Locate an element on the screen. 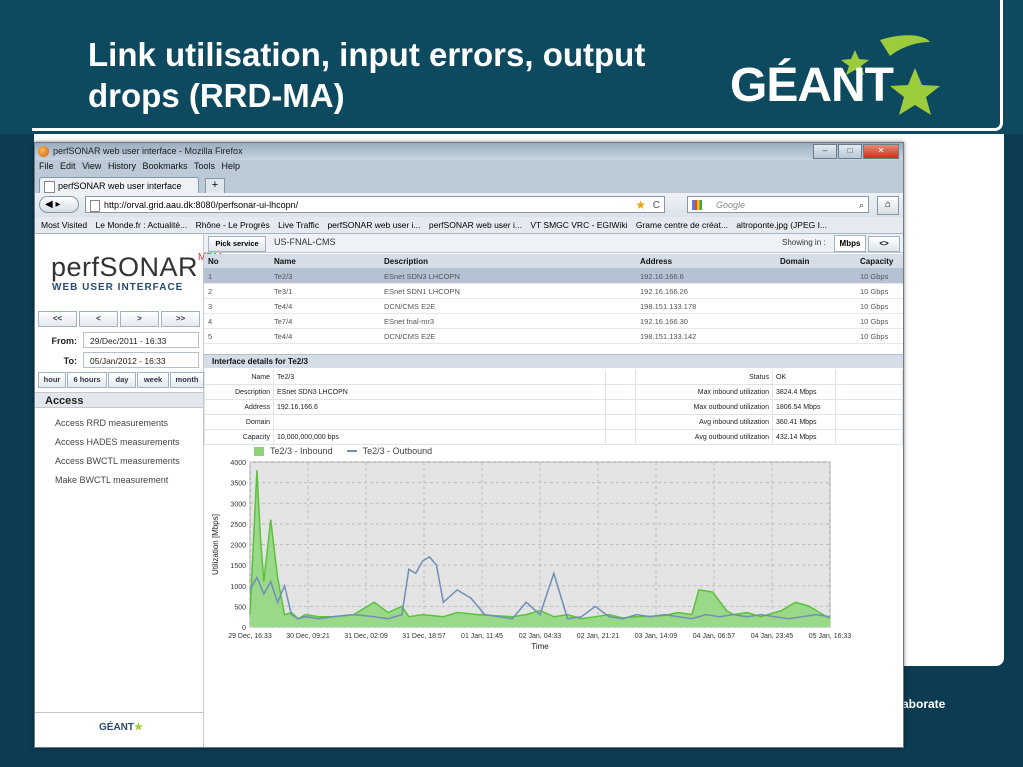 Image resolution: width=1023 pixels, height=767 pixels. range-hour-button: hour is located at coordinates (52, 380).